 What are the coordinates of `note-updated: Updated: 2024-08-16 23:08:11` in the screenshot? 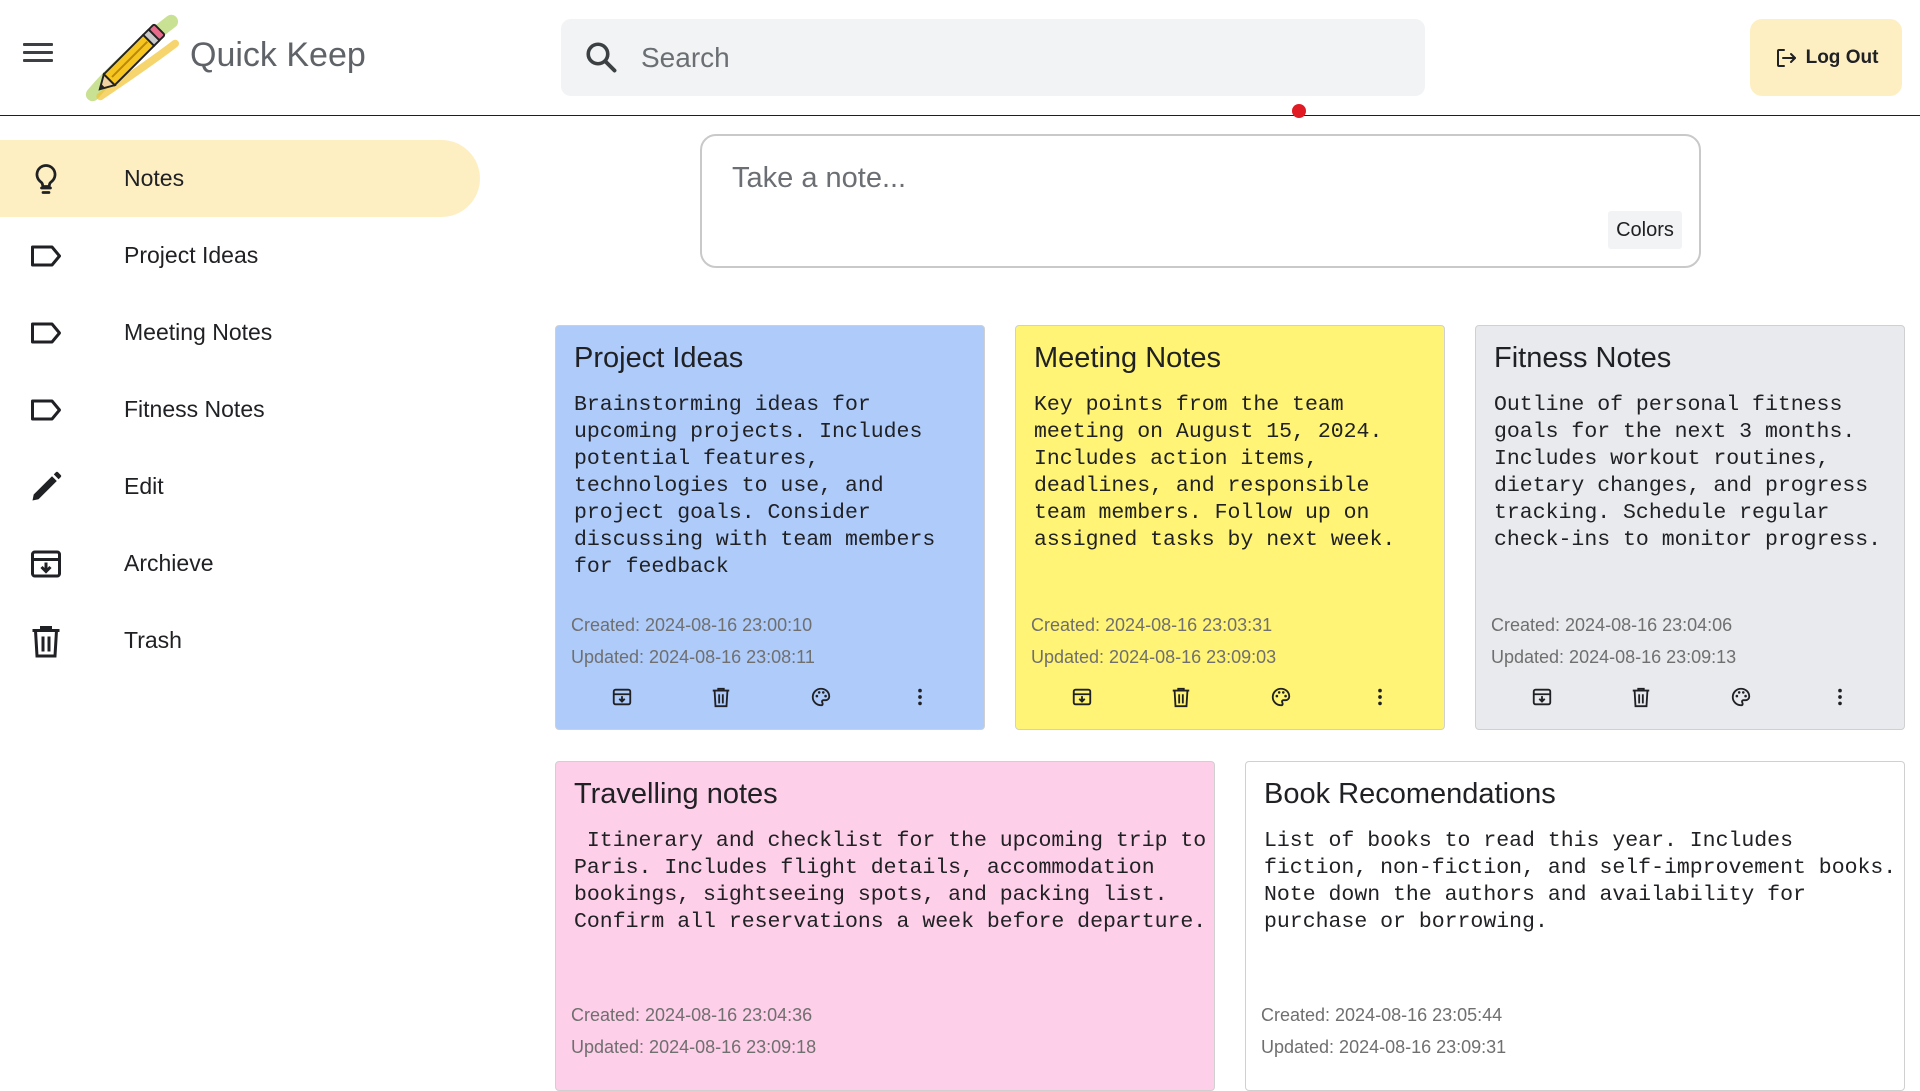 It's located at (693, 657).